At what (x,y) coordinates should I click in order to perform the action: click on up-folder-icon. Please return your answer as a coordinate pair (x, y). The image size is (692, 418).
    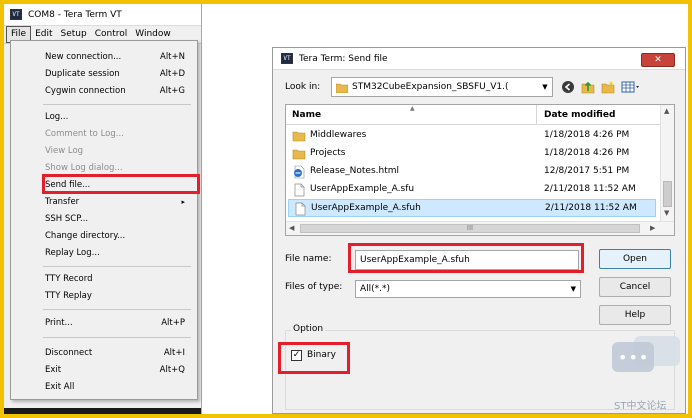
    Looking at the image, I should click on (588, 87).